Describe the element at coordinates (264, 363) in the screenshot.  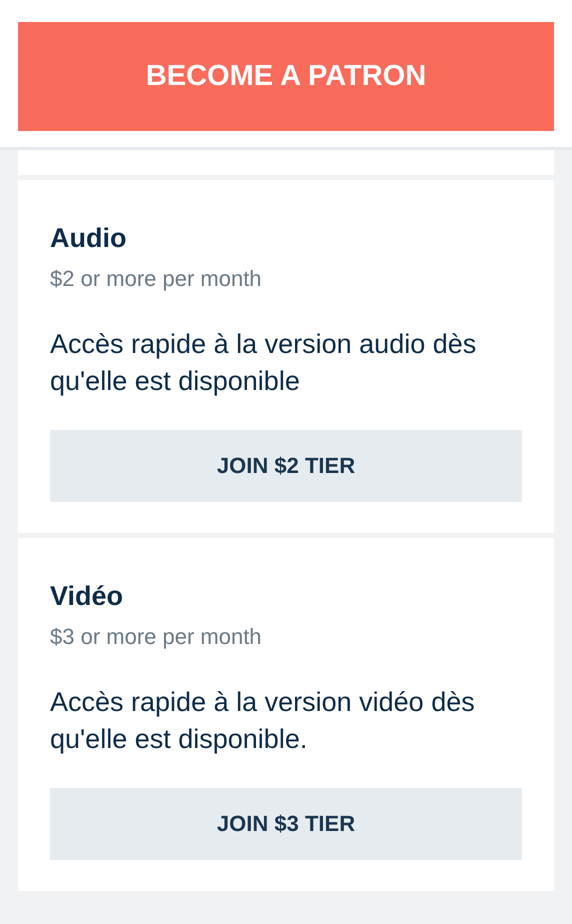
I see `tier-description: Accès rapide à la version audio dès qu'elle est disponible` at that location.